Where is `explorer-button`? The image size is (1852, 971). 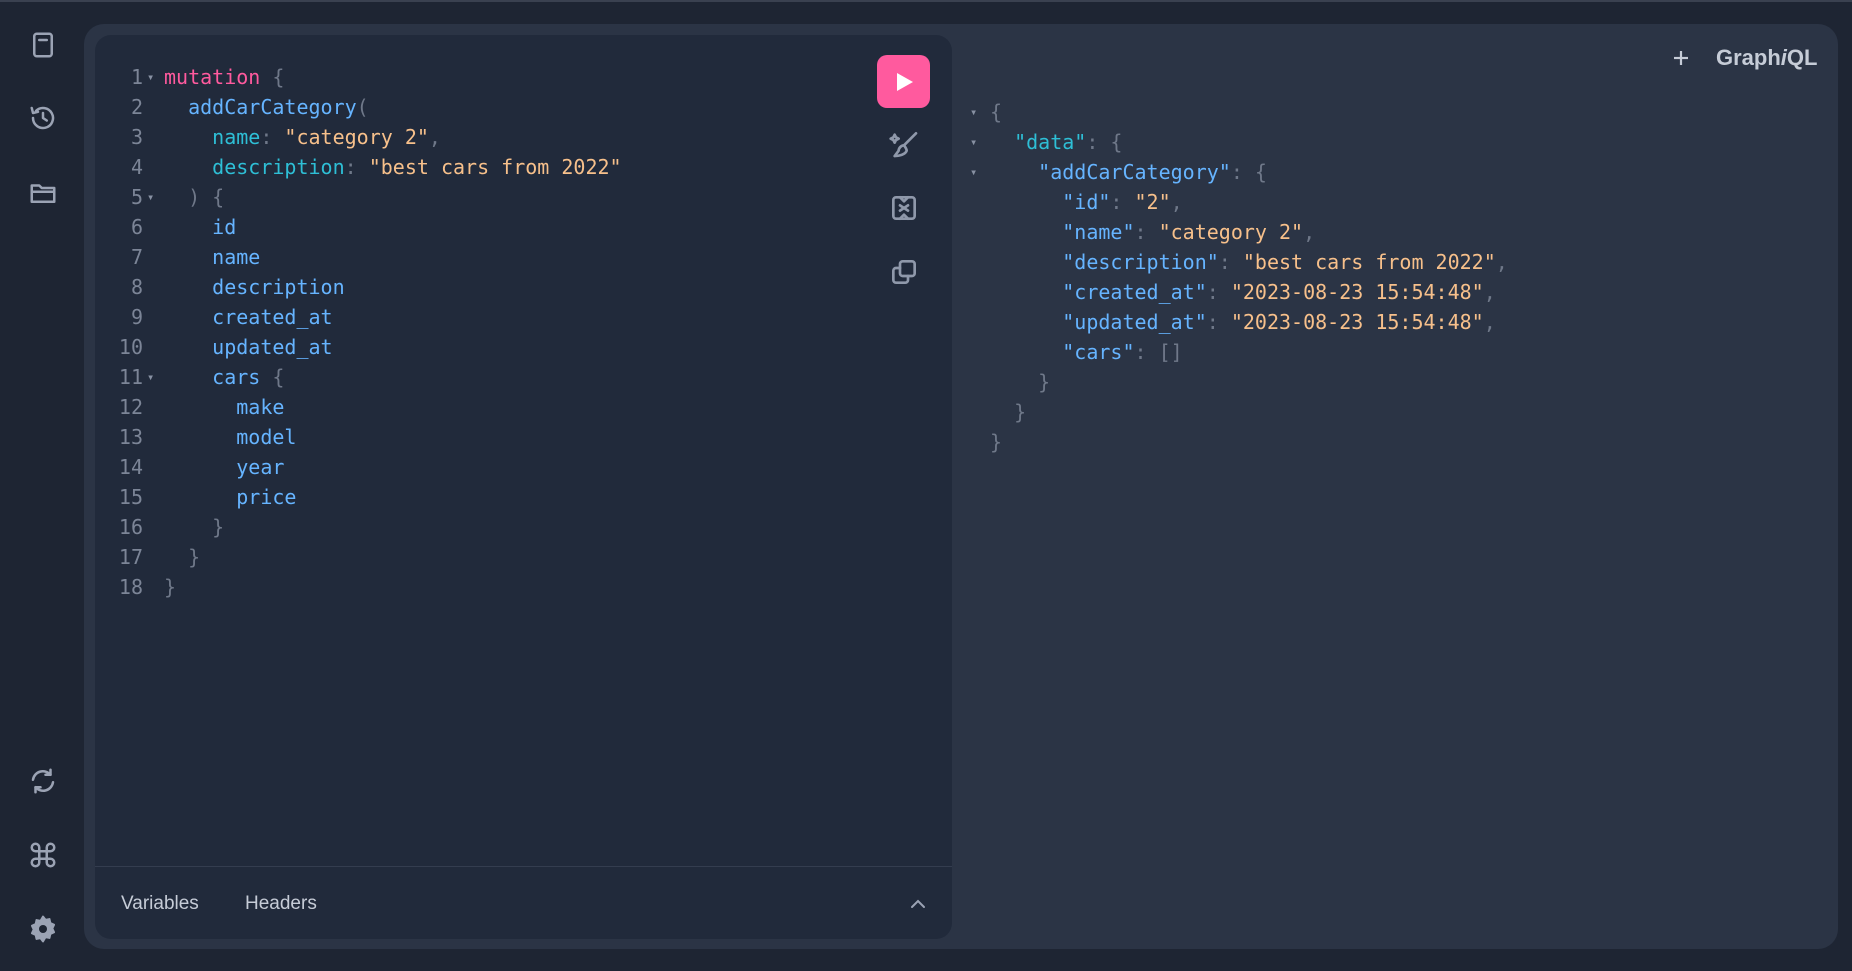
explorer-button is located at coordinates (43, 193).